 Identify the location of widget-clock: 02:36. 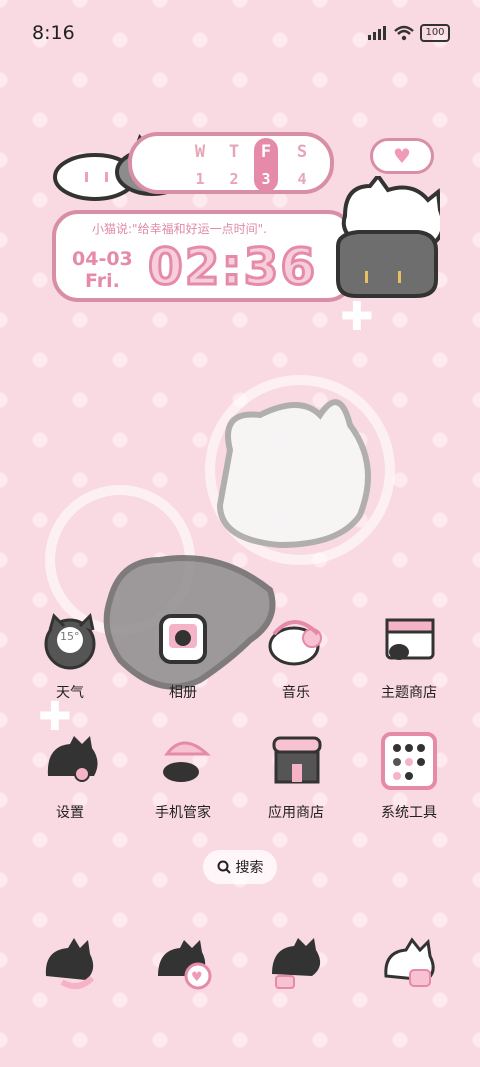
(232, 267).